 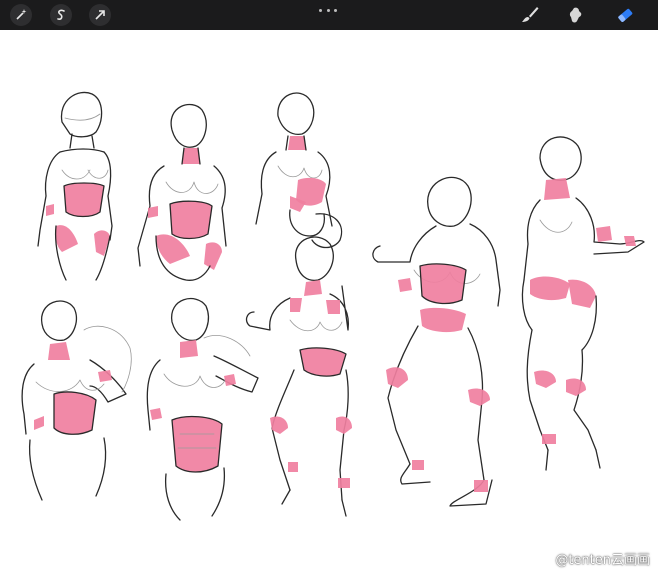 I want to click on smudge-icon, so click(x=576, y=15).